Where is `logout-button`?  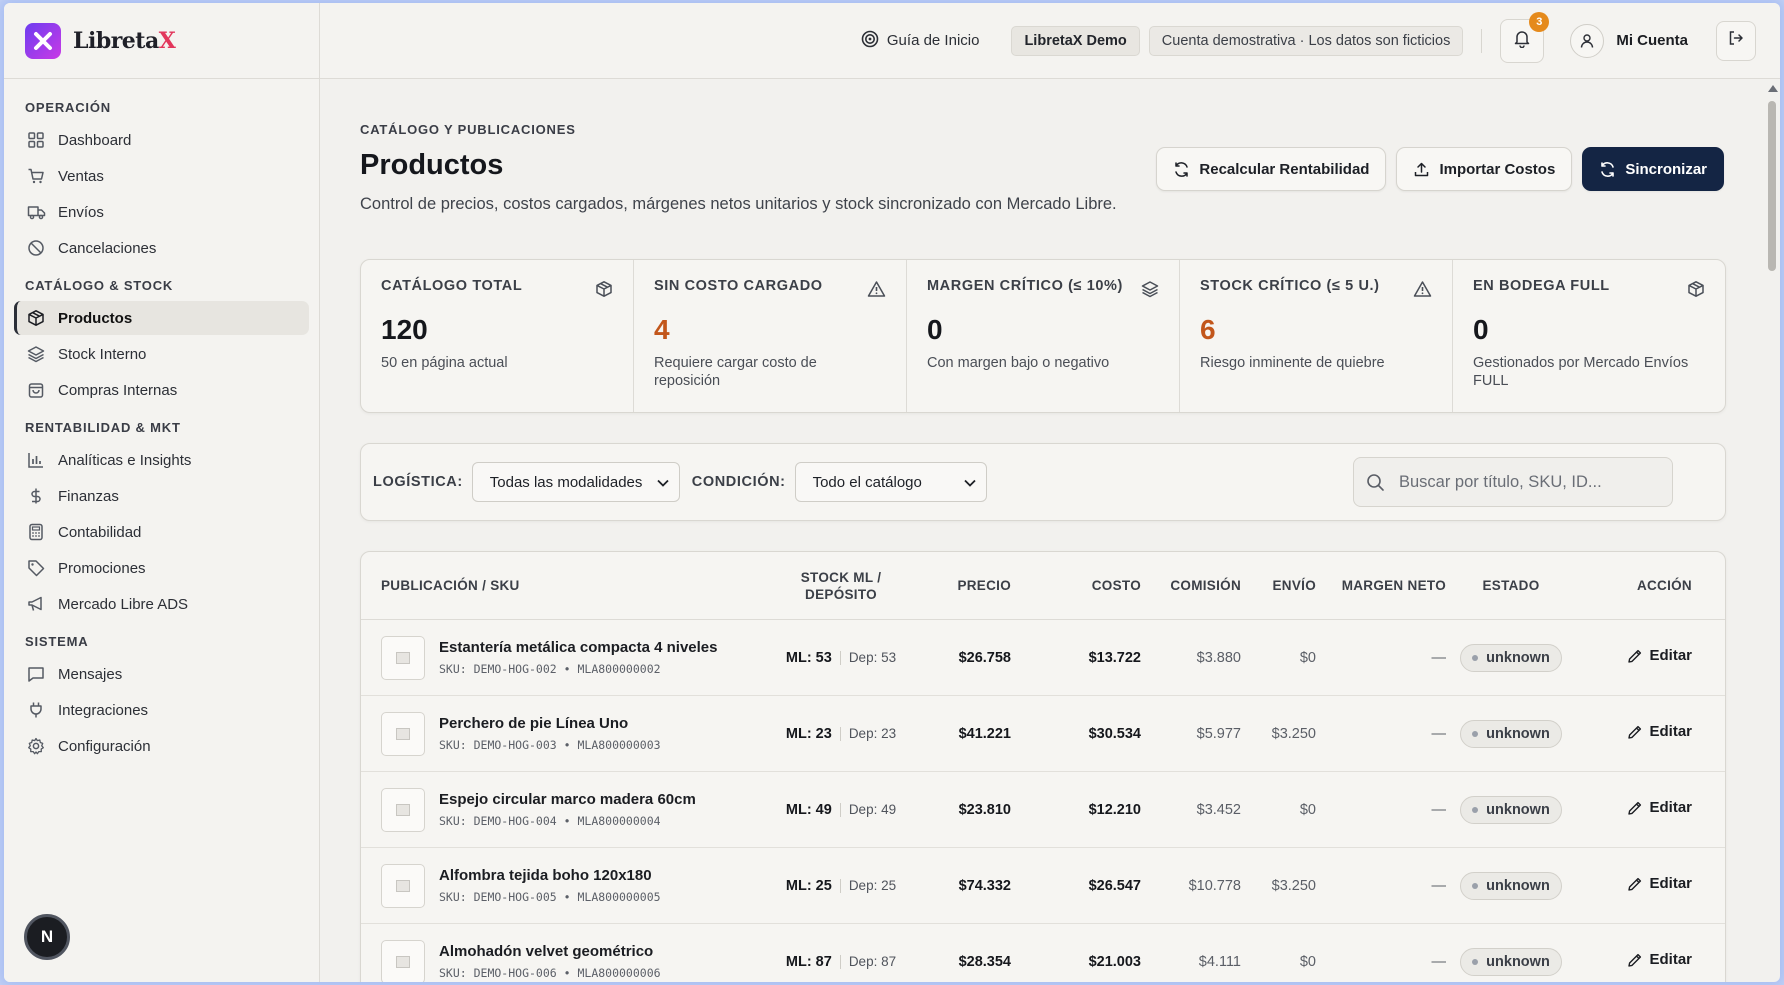 logout-button is located at coordinates (1736, 40).